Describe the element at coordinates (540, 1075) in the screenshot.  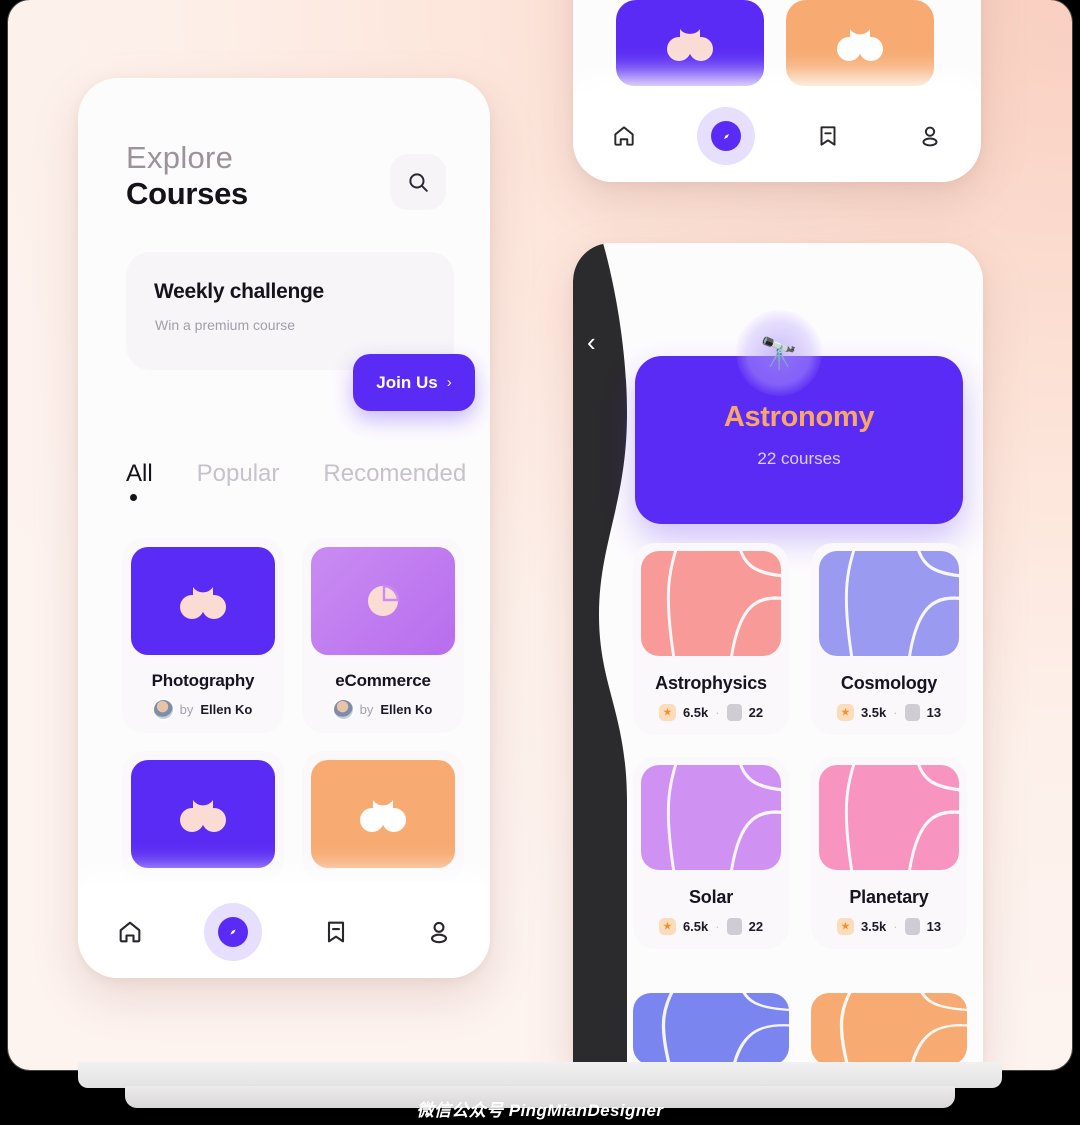
I see `laptop-base-upper` at that location.